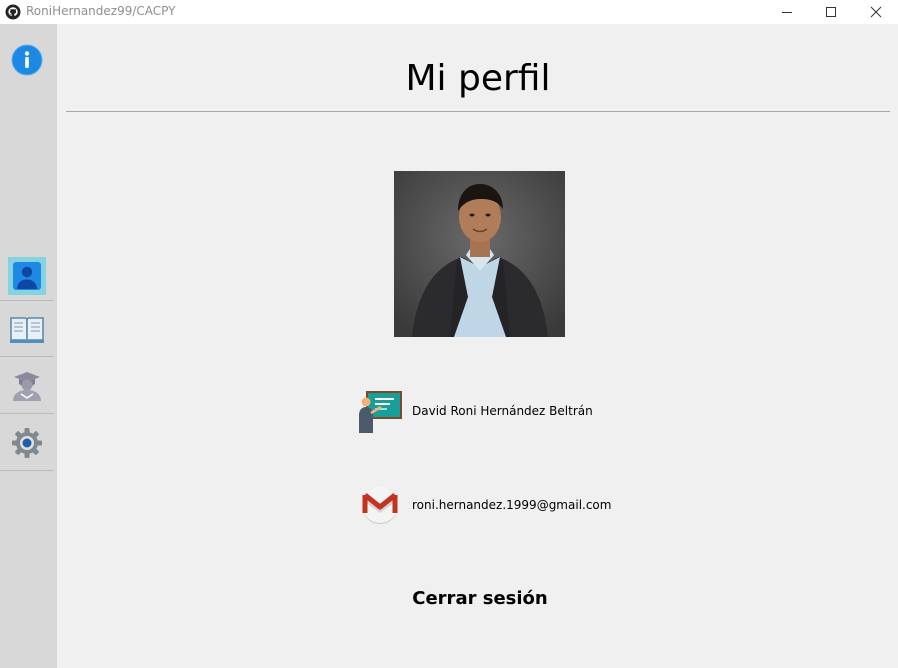 This screenshot has width=898, height=668. What do you see at coordinates (380, 412) in the screenshot?
I see `teacher-icon` at bounding box center [380, 412].